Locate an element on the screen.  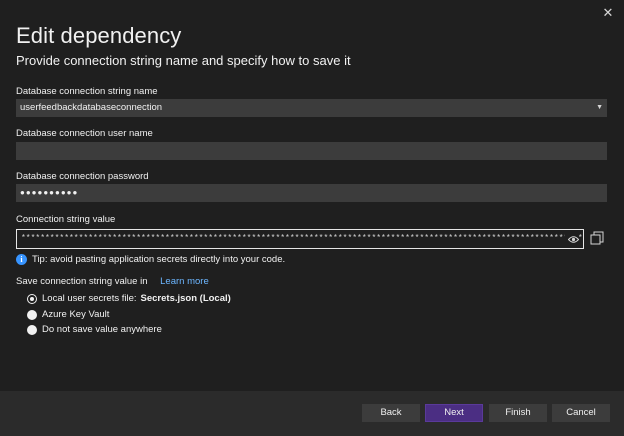
radio-azure-key-vault: Azure Key Vault is located at coordinates (68, 314).